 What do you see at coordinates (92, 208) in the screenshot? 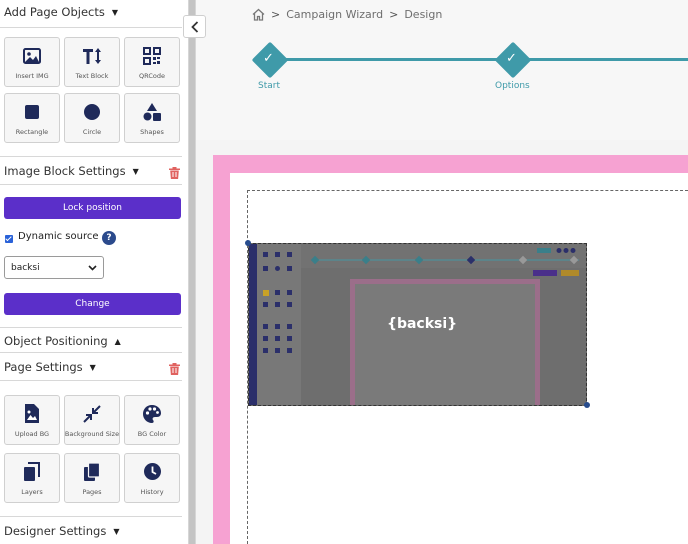
I see `lock-position-button: Lock position` at bounding box center [92, 208].